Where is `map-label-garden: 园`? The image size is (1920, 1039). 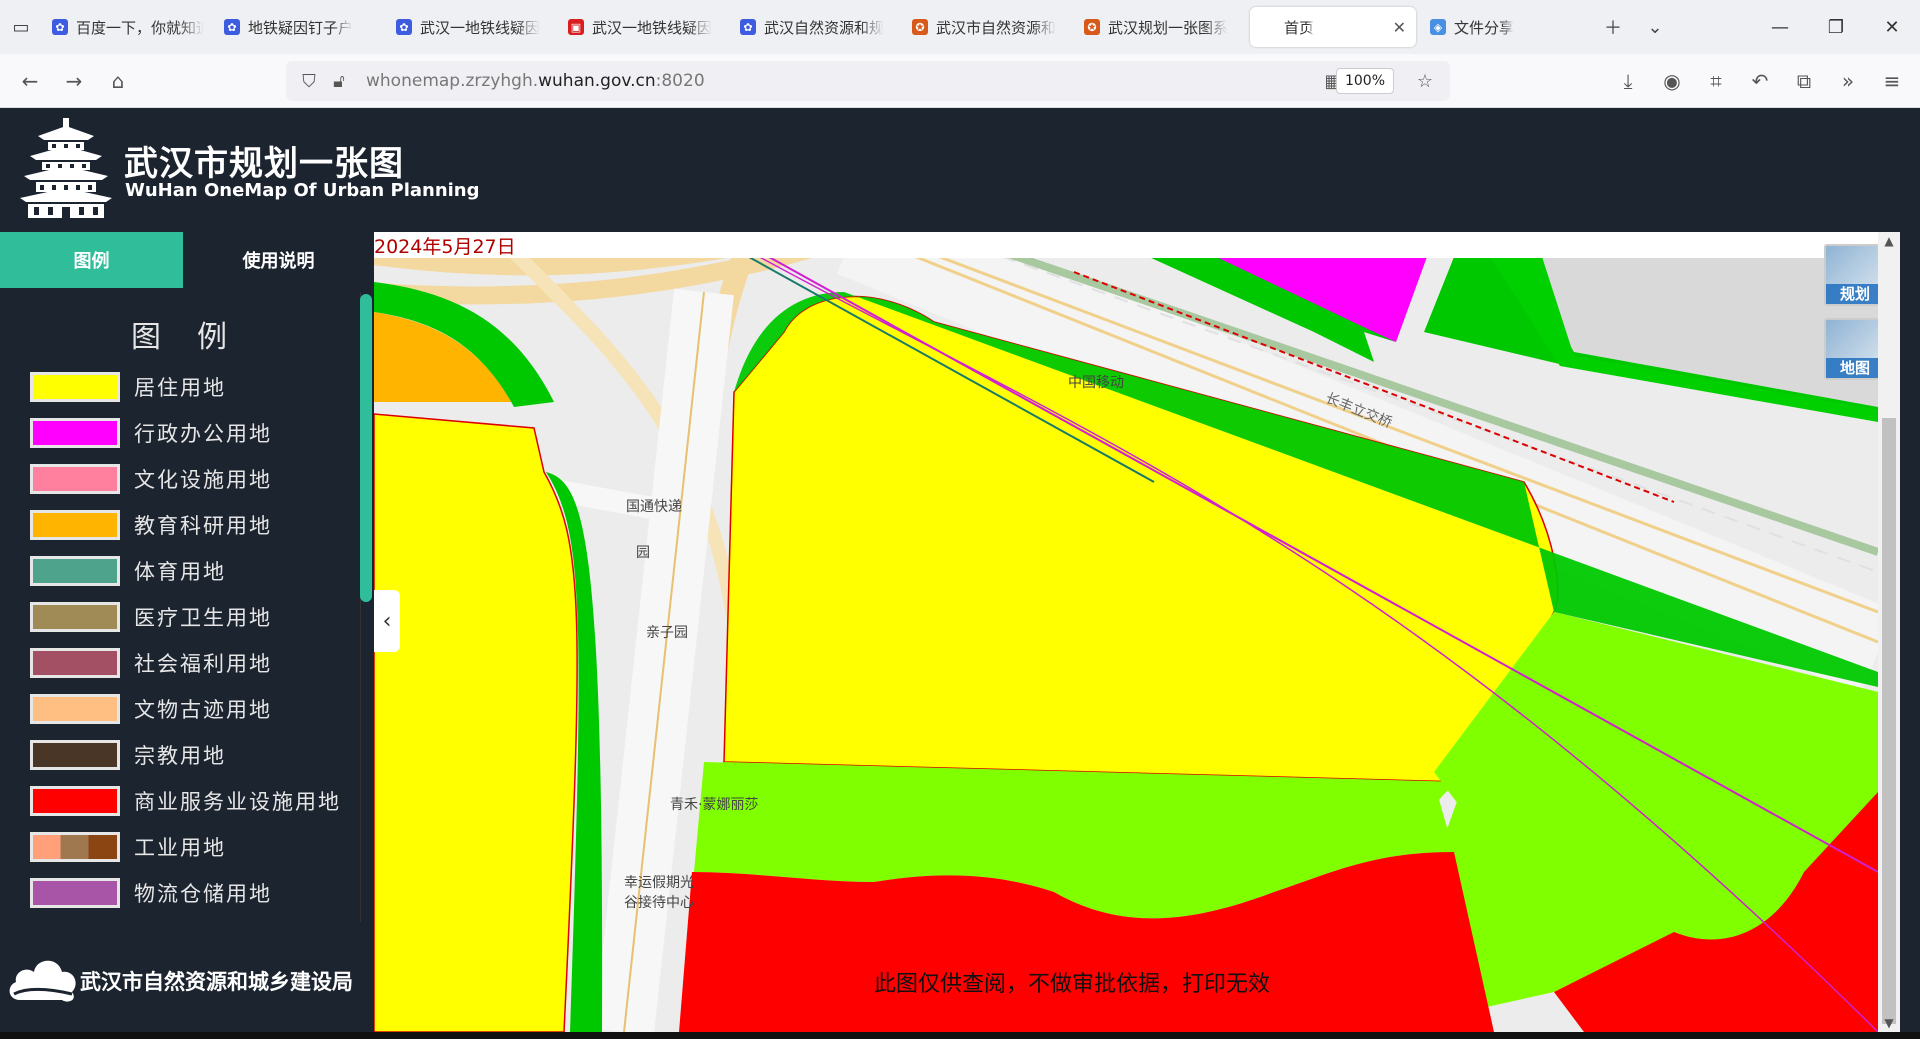 map-label-garden: 园 is located at coordinates (643, 553).